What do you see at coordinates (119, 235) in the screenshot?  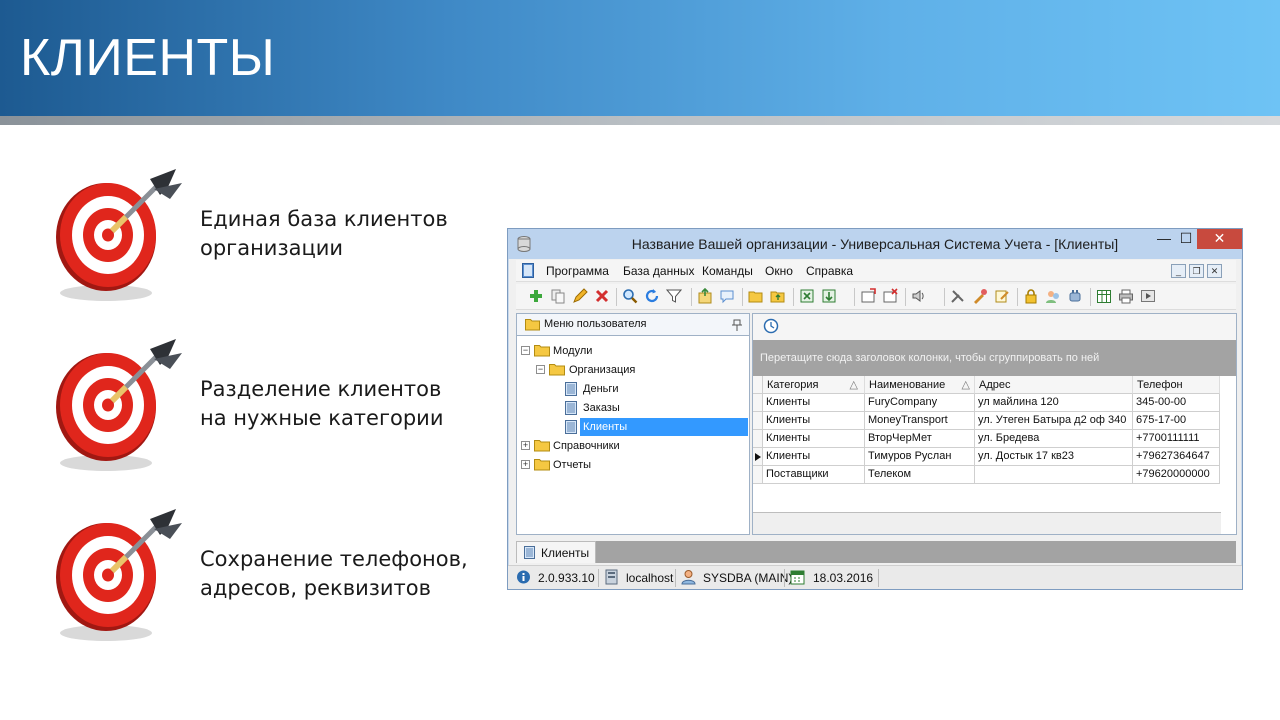 I see `target-dart-icon` at bounding box center [119, 235].